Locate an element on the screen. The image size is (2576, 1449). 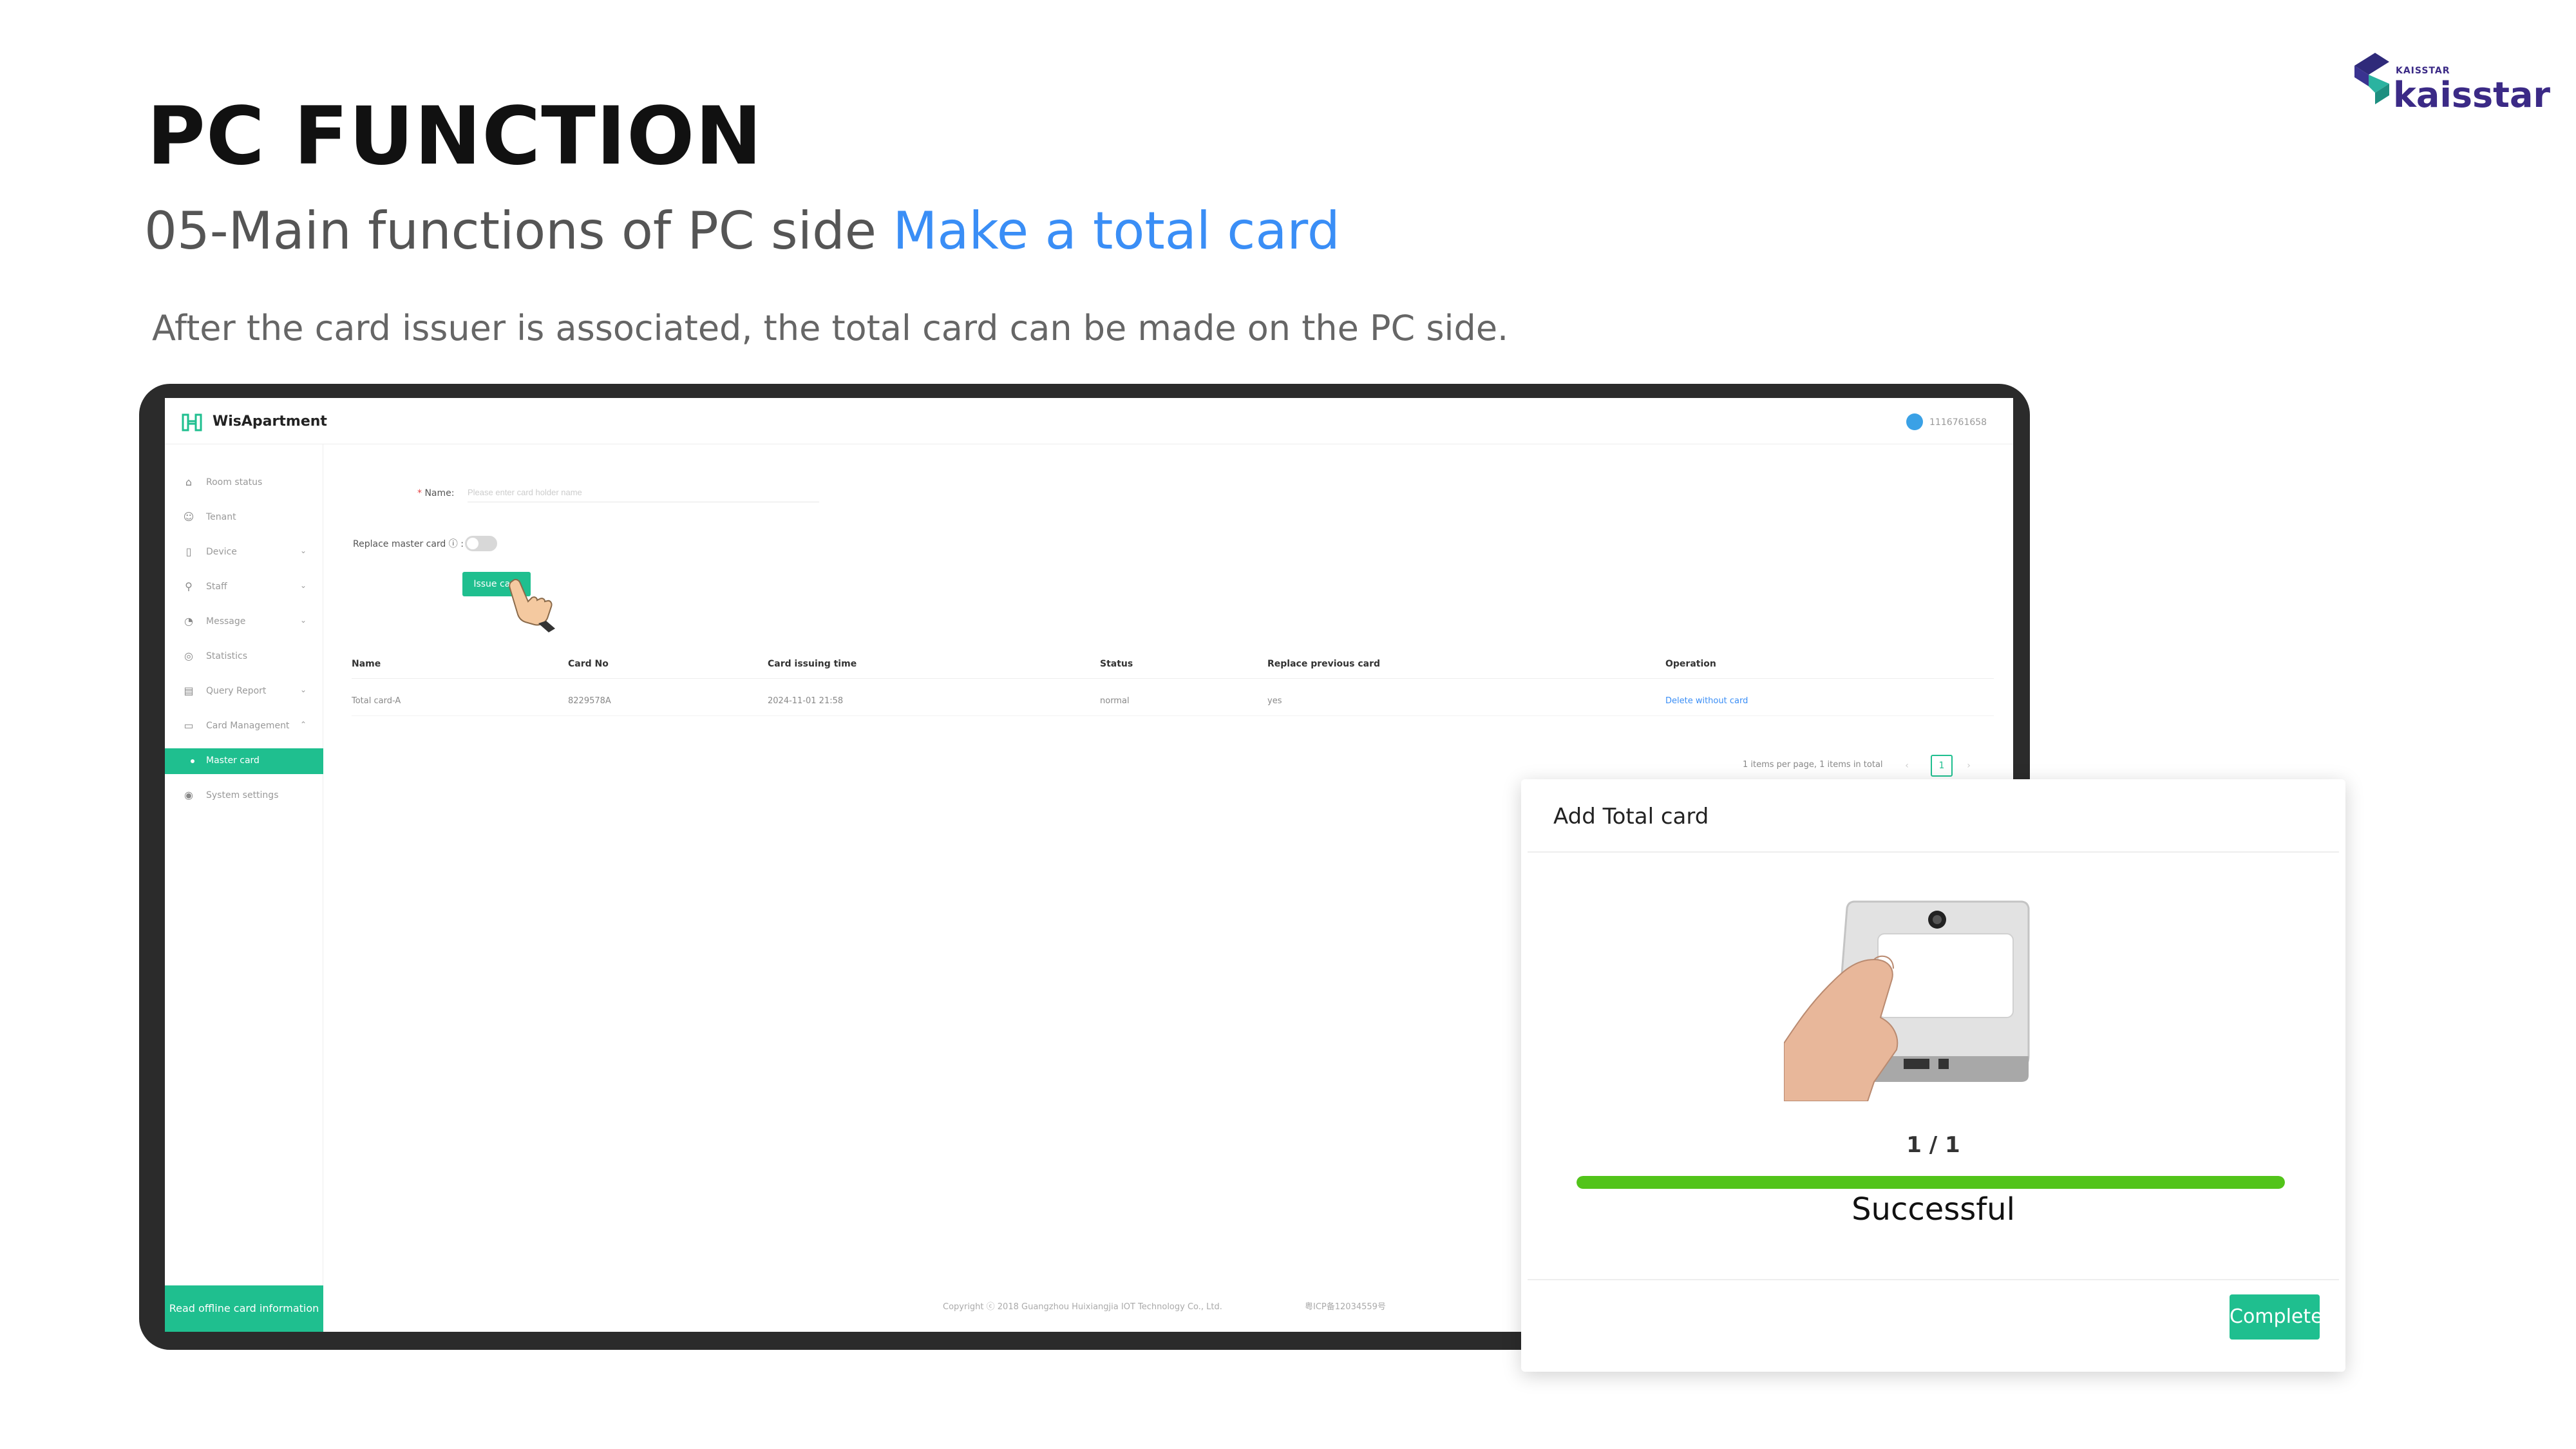
avatar is located at coordinates (1915, 421).